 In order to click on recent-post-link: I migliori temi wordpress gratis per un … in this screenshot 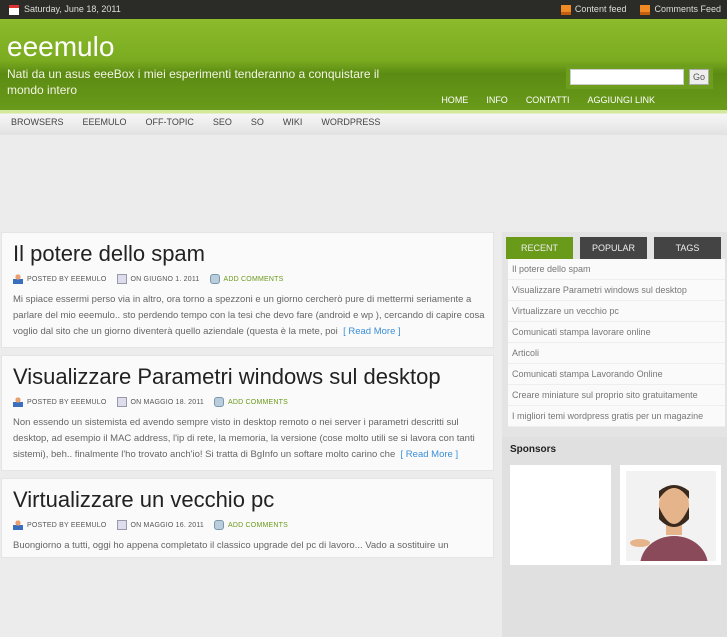, I will do `click(616, 416)`.